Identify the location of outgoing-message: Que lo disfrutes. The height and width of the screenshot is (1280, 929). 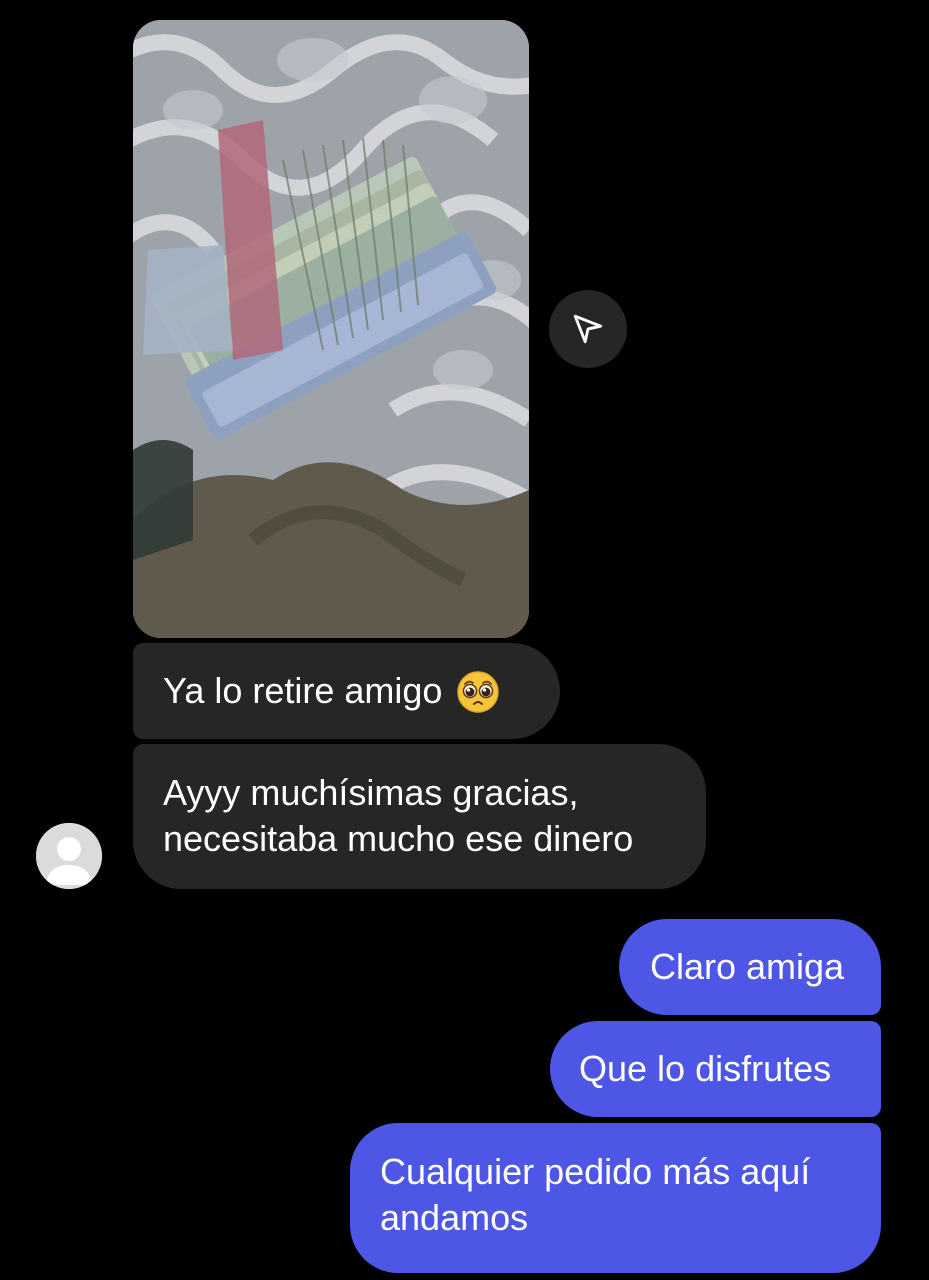
(715, 1069).